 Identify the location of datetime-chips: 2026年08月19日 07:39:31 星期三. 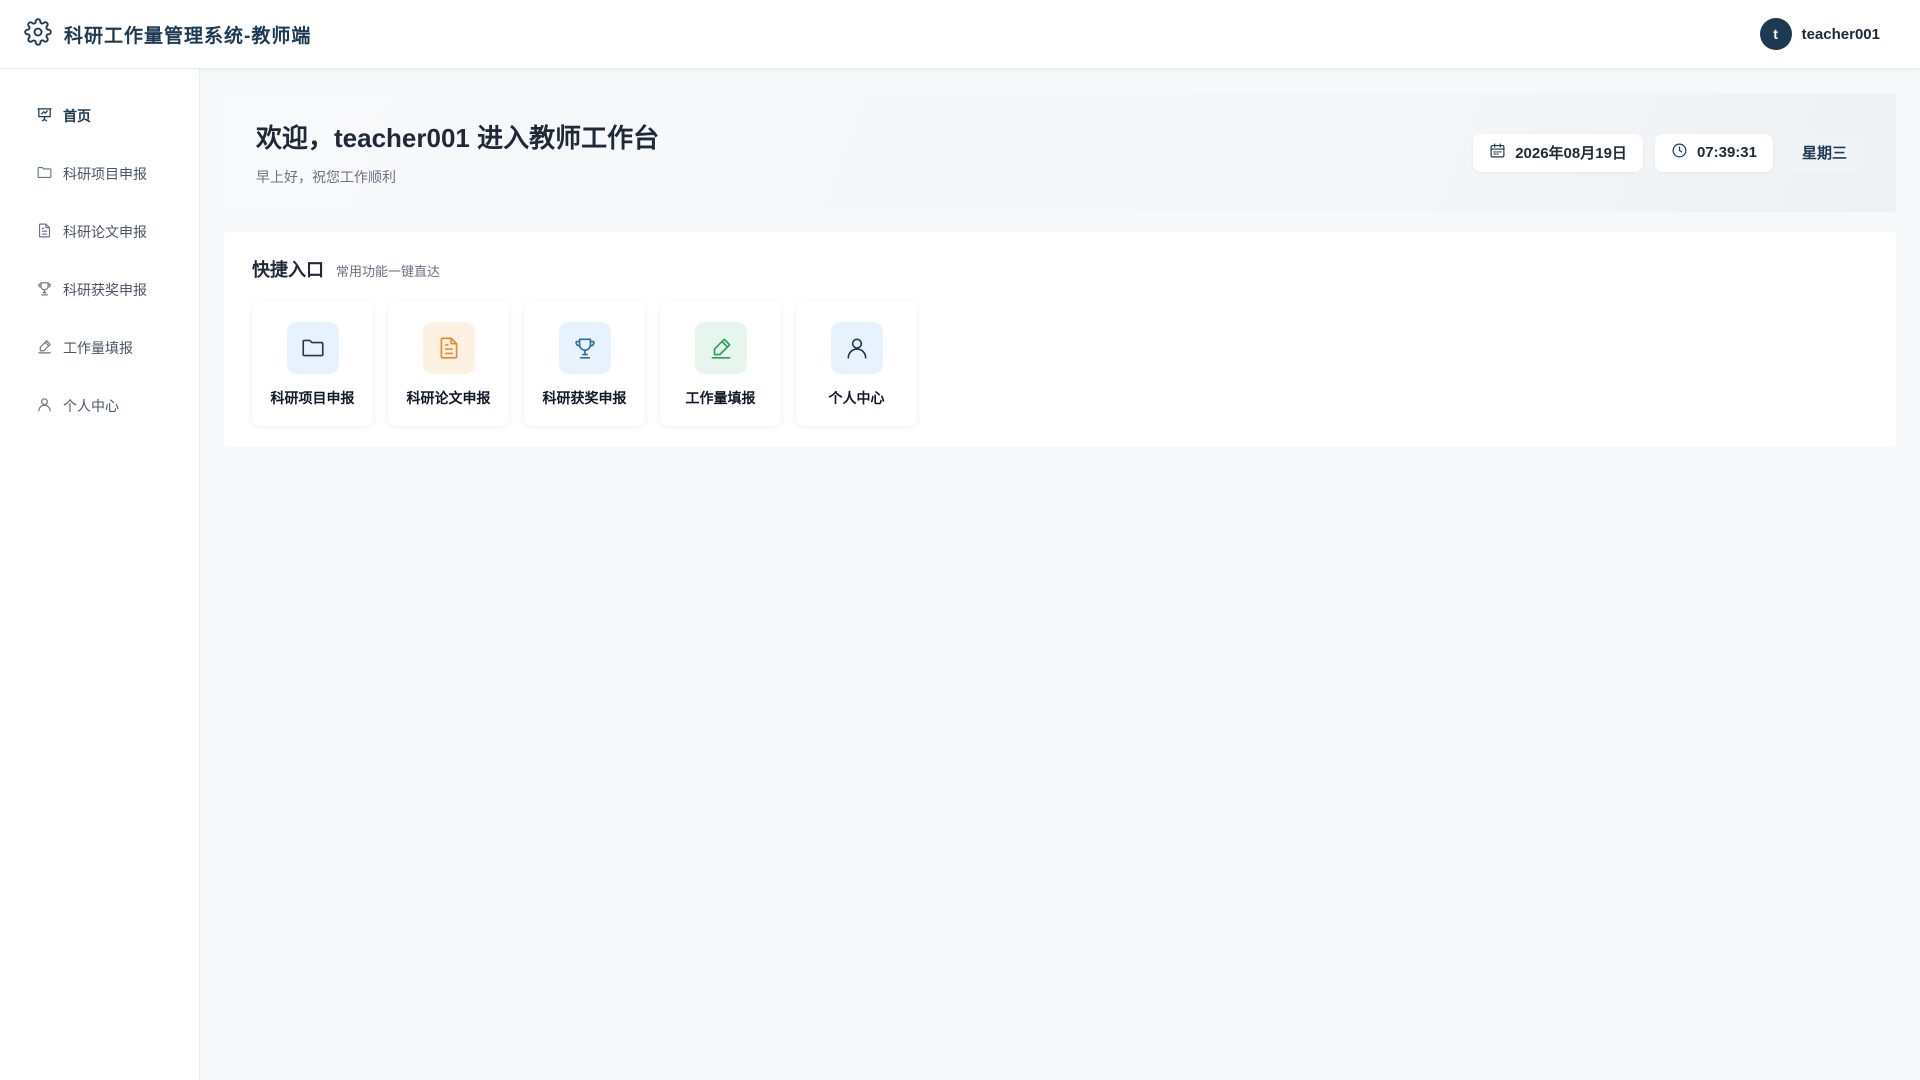
(1668, 152).